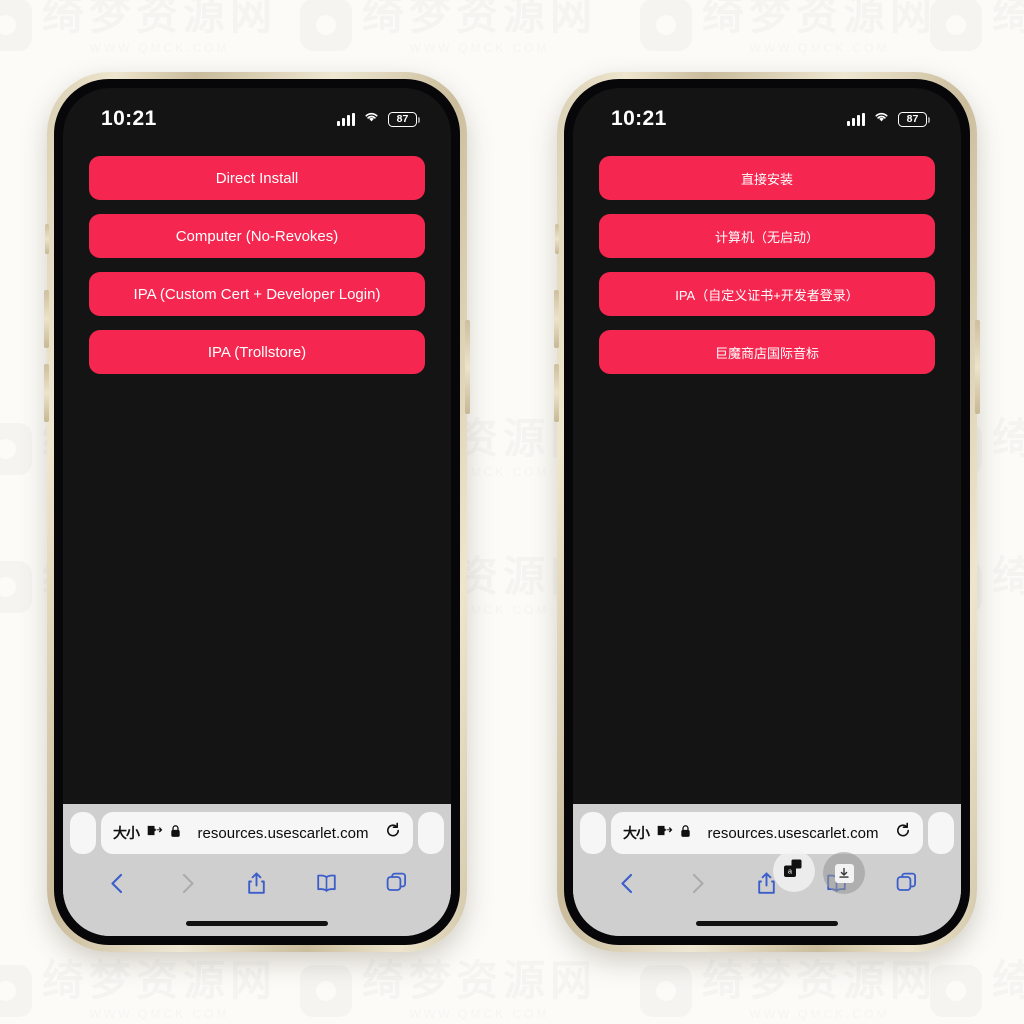 The width and height of the screenshot is (1024, 1024). I want to click on toolbar-bookmarks-button, so click(326, 886).